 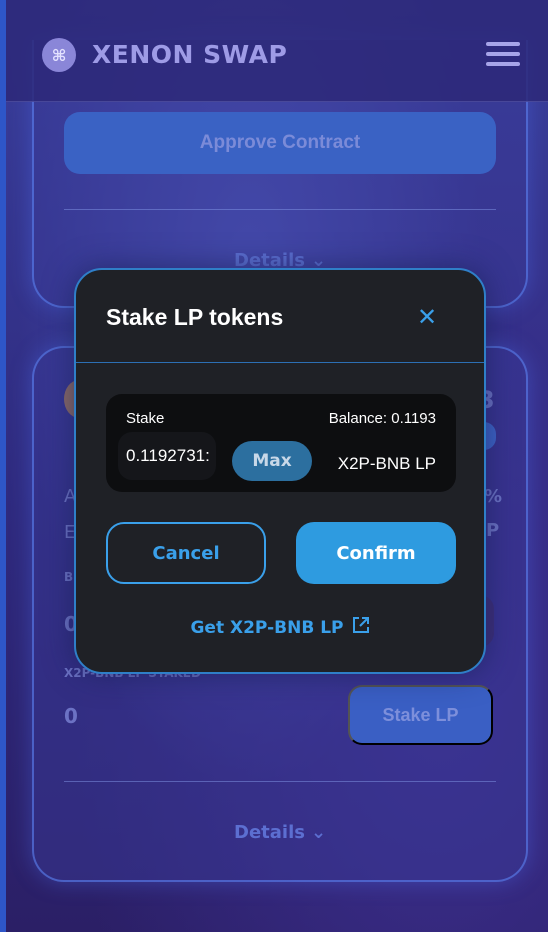 What do you see at coordinates (361, 627) in the screenshot?
I see `external-link-icon` at bounding box center [361, 627].